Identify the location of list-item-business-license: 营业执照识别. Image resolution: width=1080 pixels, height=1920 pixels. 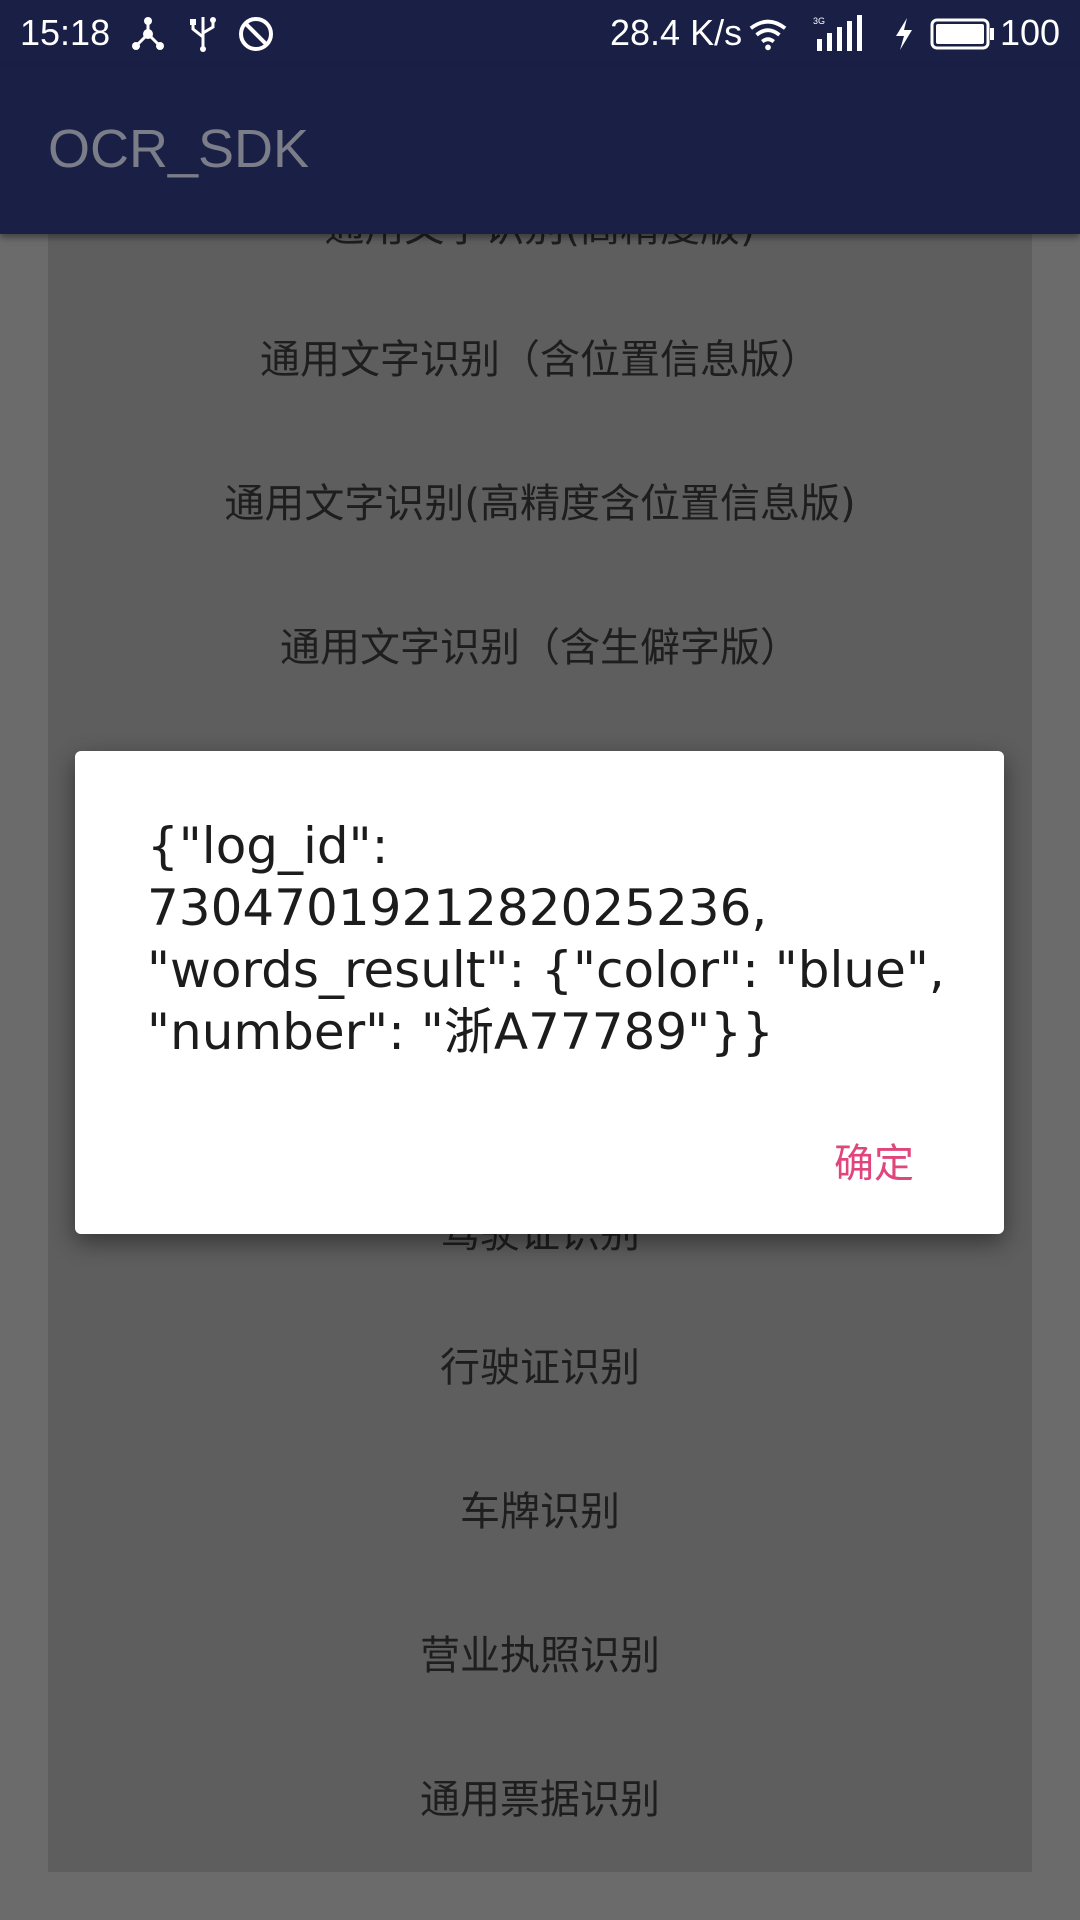
(540, 1656).